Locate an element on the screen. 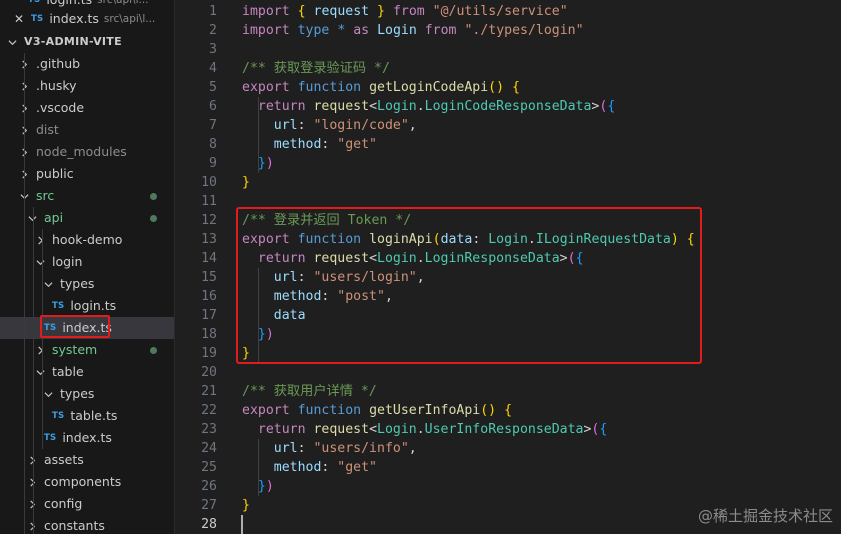 This screenshot has width=841, height=534. file-item: TS login.ts is located at coordinates (87, 306).